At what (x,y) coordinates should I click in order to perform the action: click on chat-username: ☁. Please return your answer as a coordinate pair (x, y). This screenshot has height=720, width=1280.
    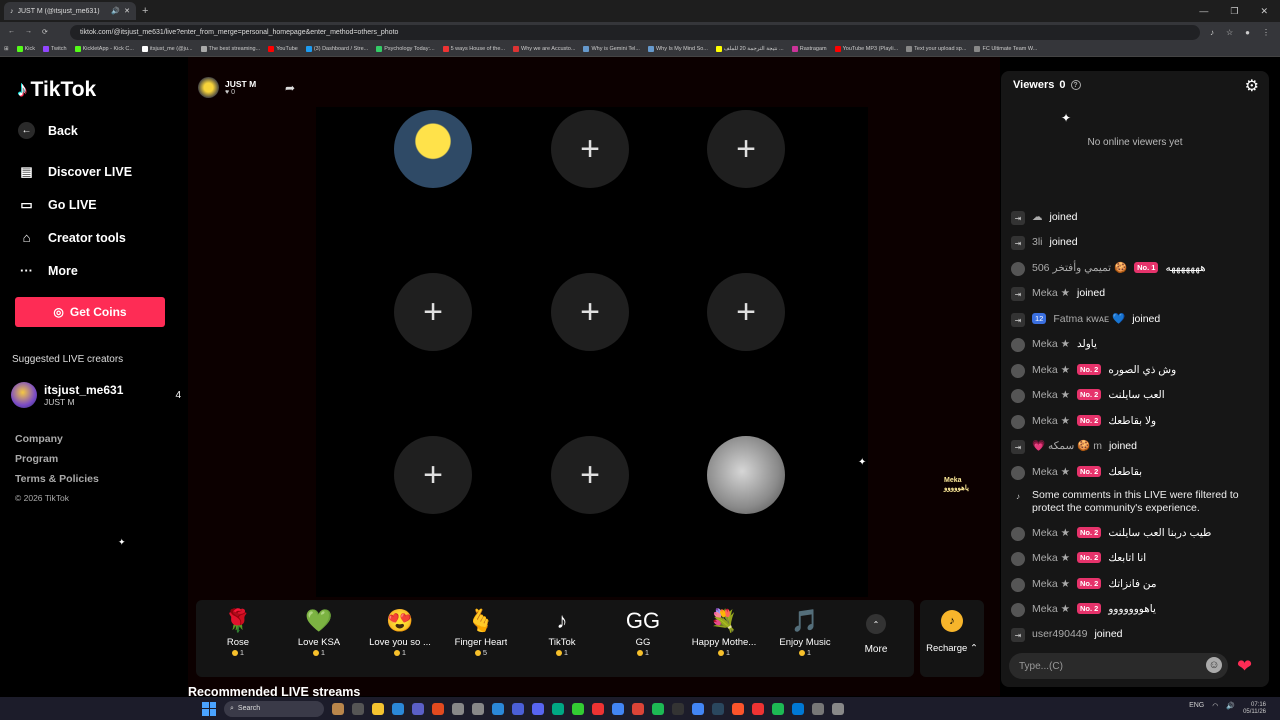
    Looking at the image, I should click on (1037, 217).